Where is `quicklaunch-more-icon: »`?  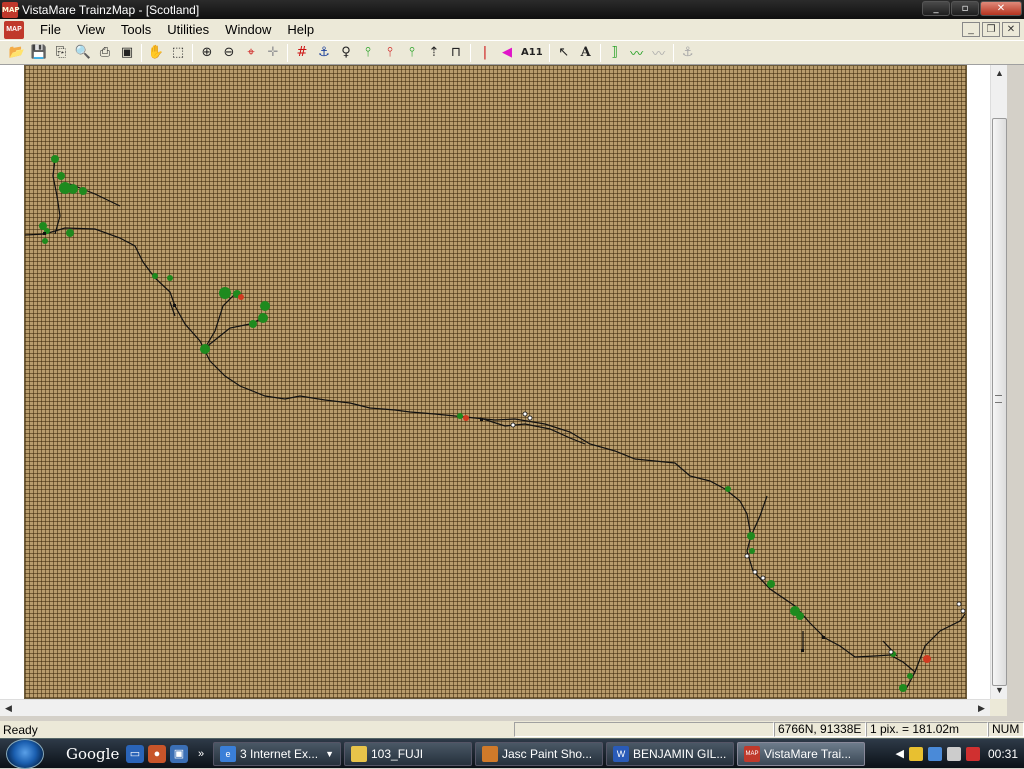 quicklaunch-more-icon: » is located at coordinates (201, 754).